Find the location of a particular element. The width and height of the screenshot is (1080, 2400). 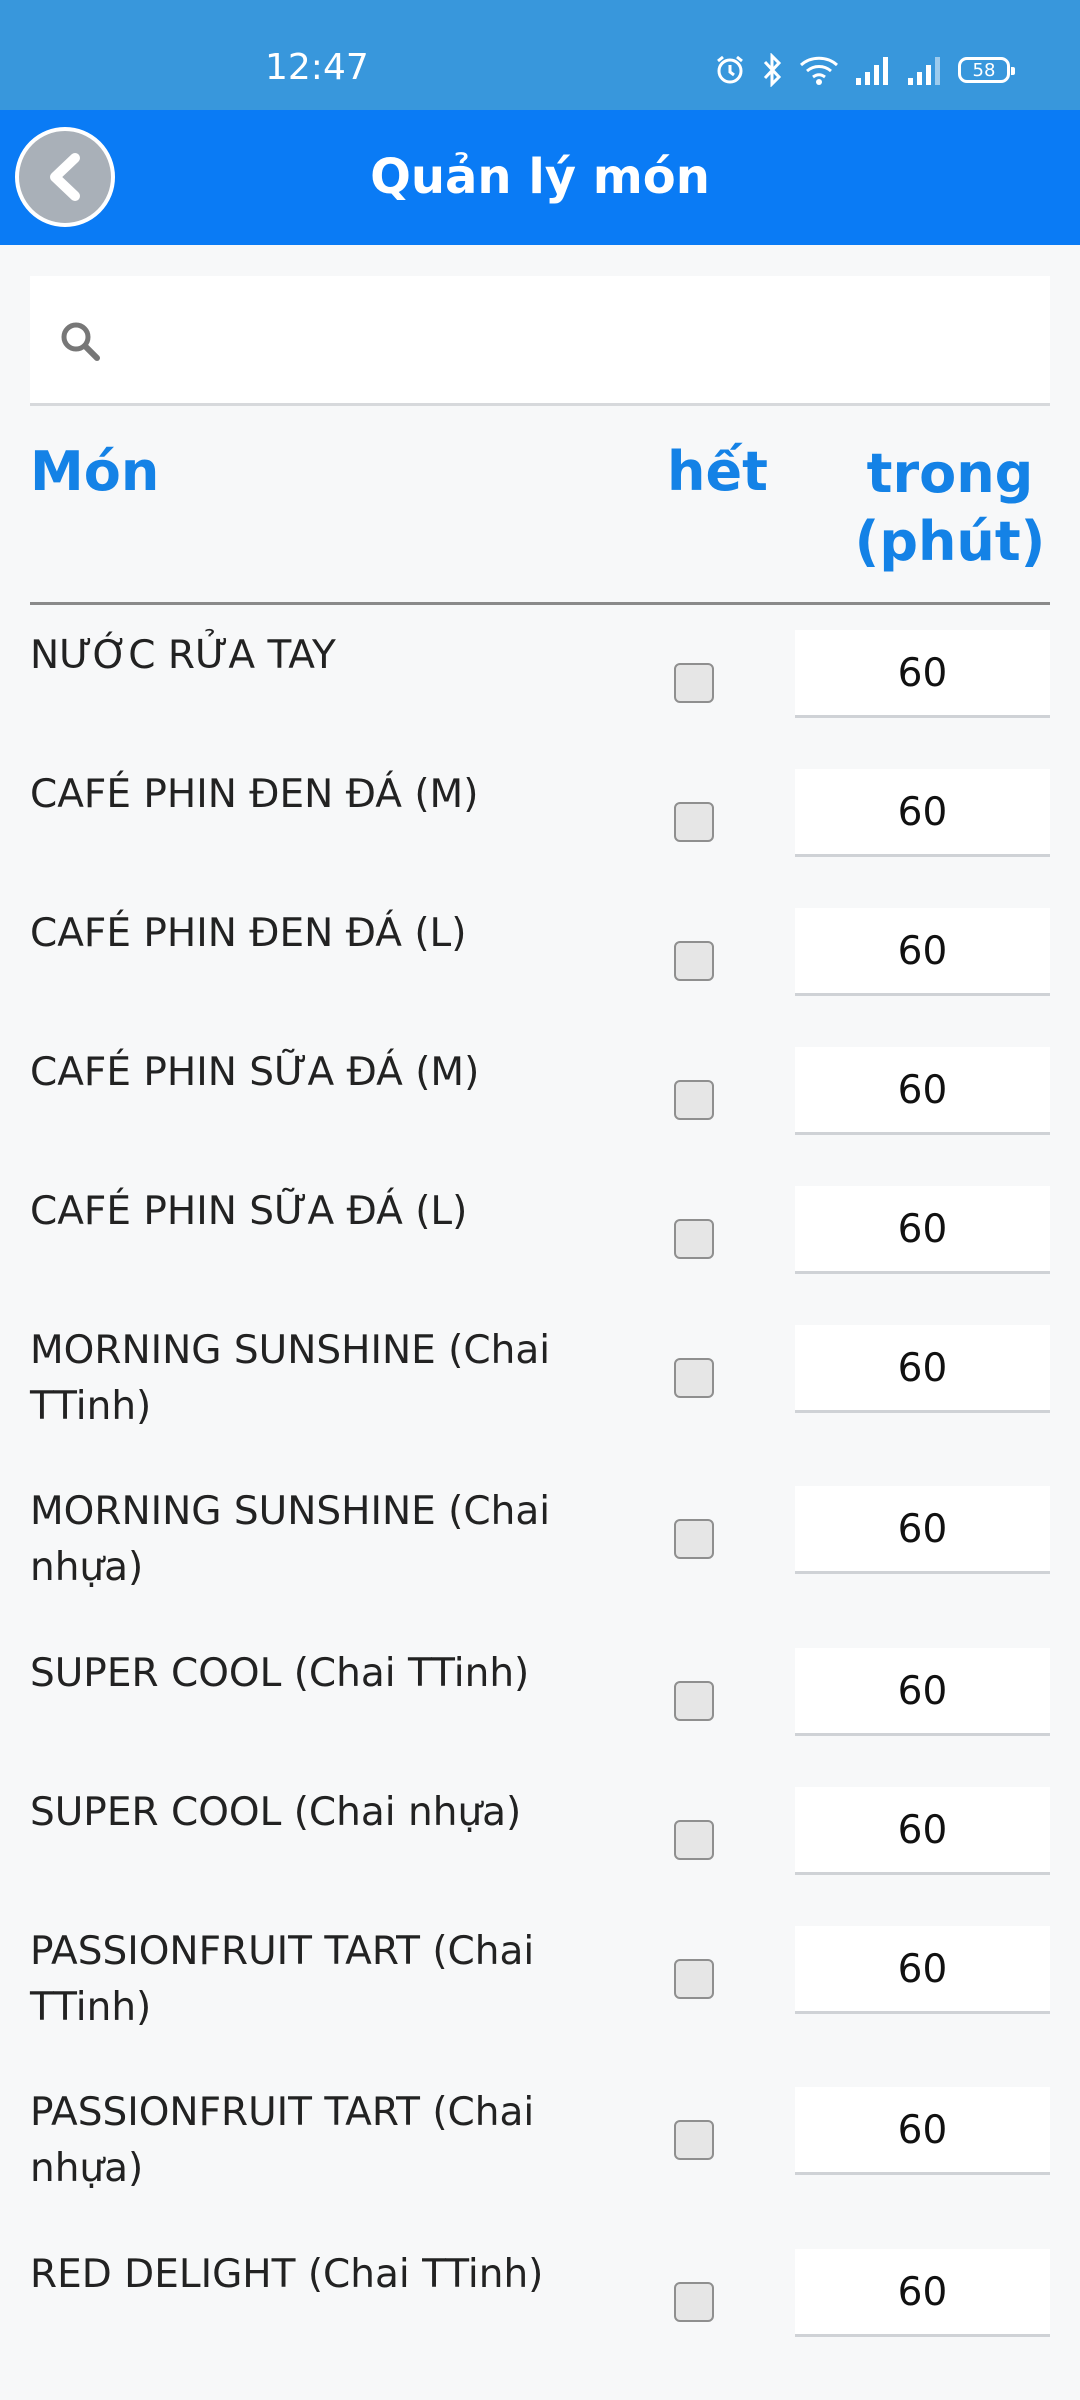

table-row: CAFÉ PHIN ĐEN ĐÁ (L) 60 is located at coordinates (540, 967).